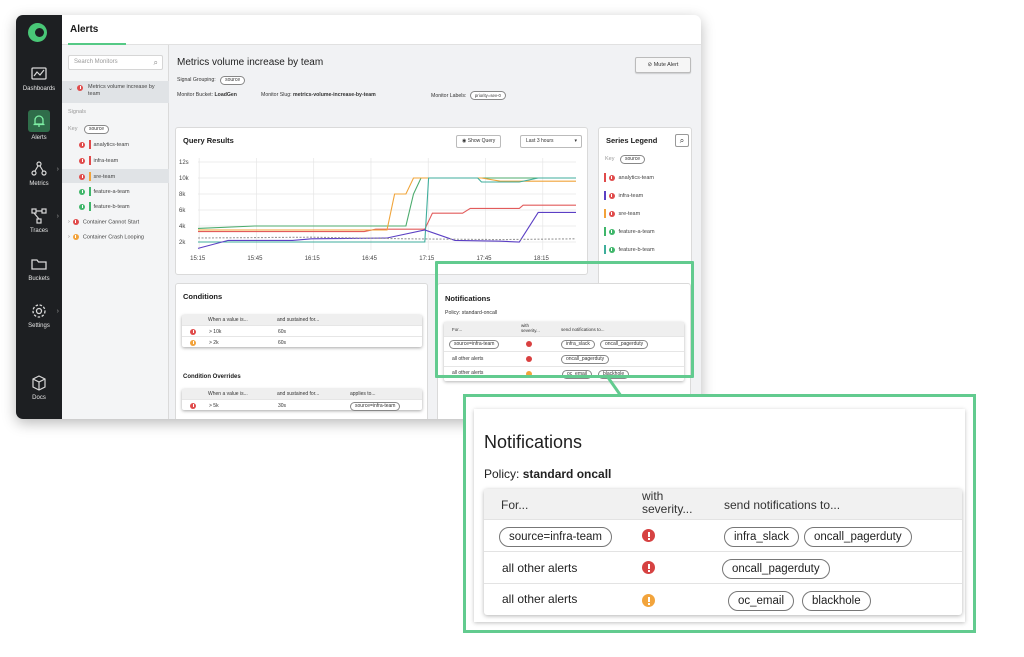 Image resolution: width=1024 pixels, height=657 pixels. What do you see at coordinates (633, 159) in the screenshot?
I see `legend-key-pill: source` at bounding box center [633, 159].